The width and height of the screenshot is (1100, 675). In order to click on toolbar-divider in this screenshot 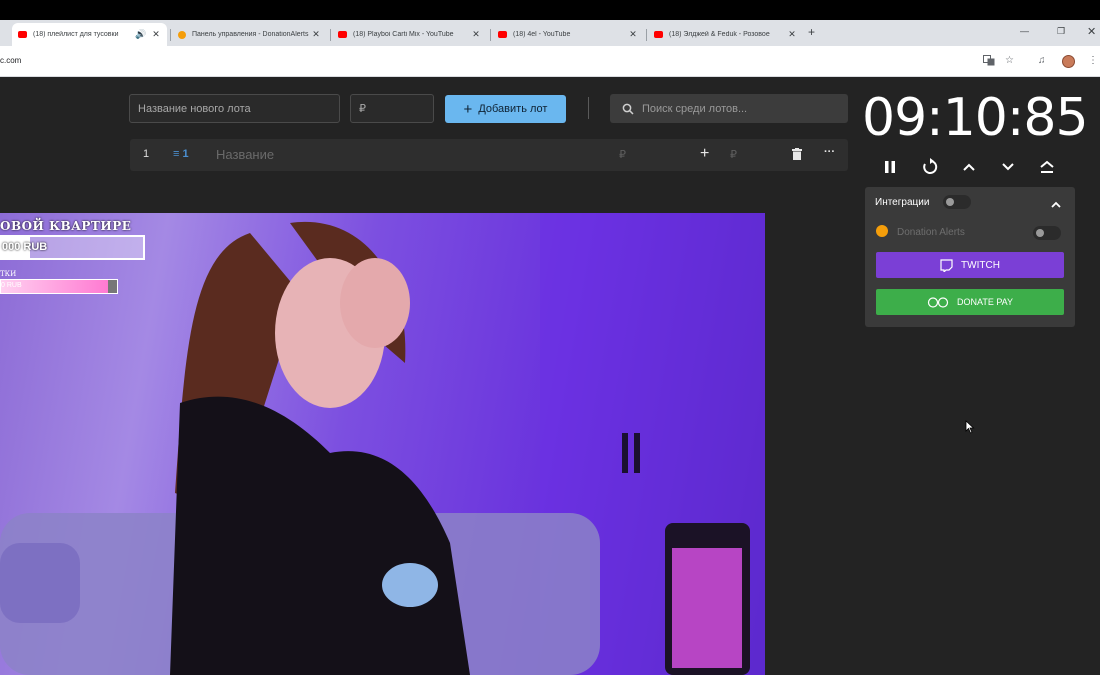, I will do `click(588, 108)`.